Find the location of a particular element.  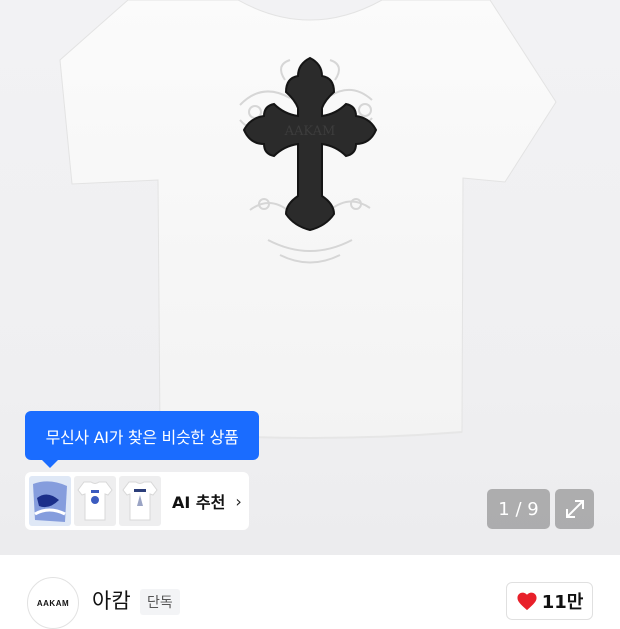

cross-print-text: AAKAM is located at coordinates (310, 131).